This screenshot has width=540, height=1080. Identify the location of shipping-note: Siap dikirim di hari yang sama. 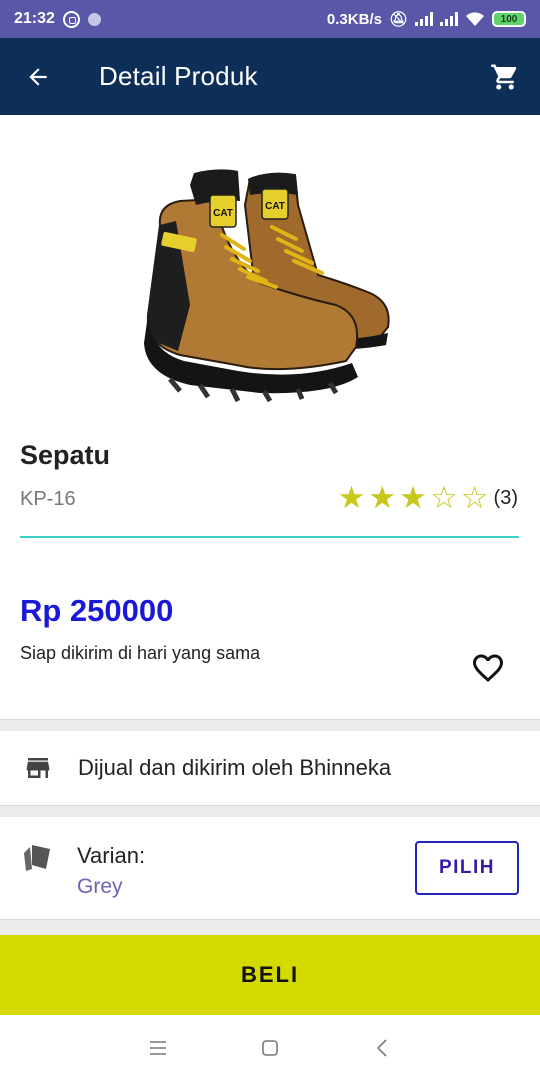
(140, 653).